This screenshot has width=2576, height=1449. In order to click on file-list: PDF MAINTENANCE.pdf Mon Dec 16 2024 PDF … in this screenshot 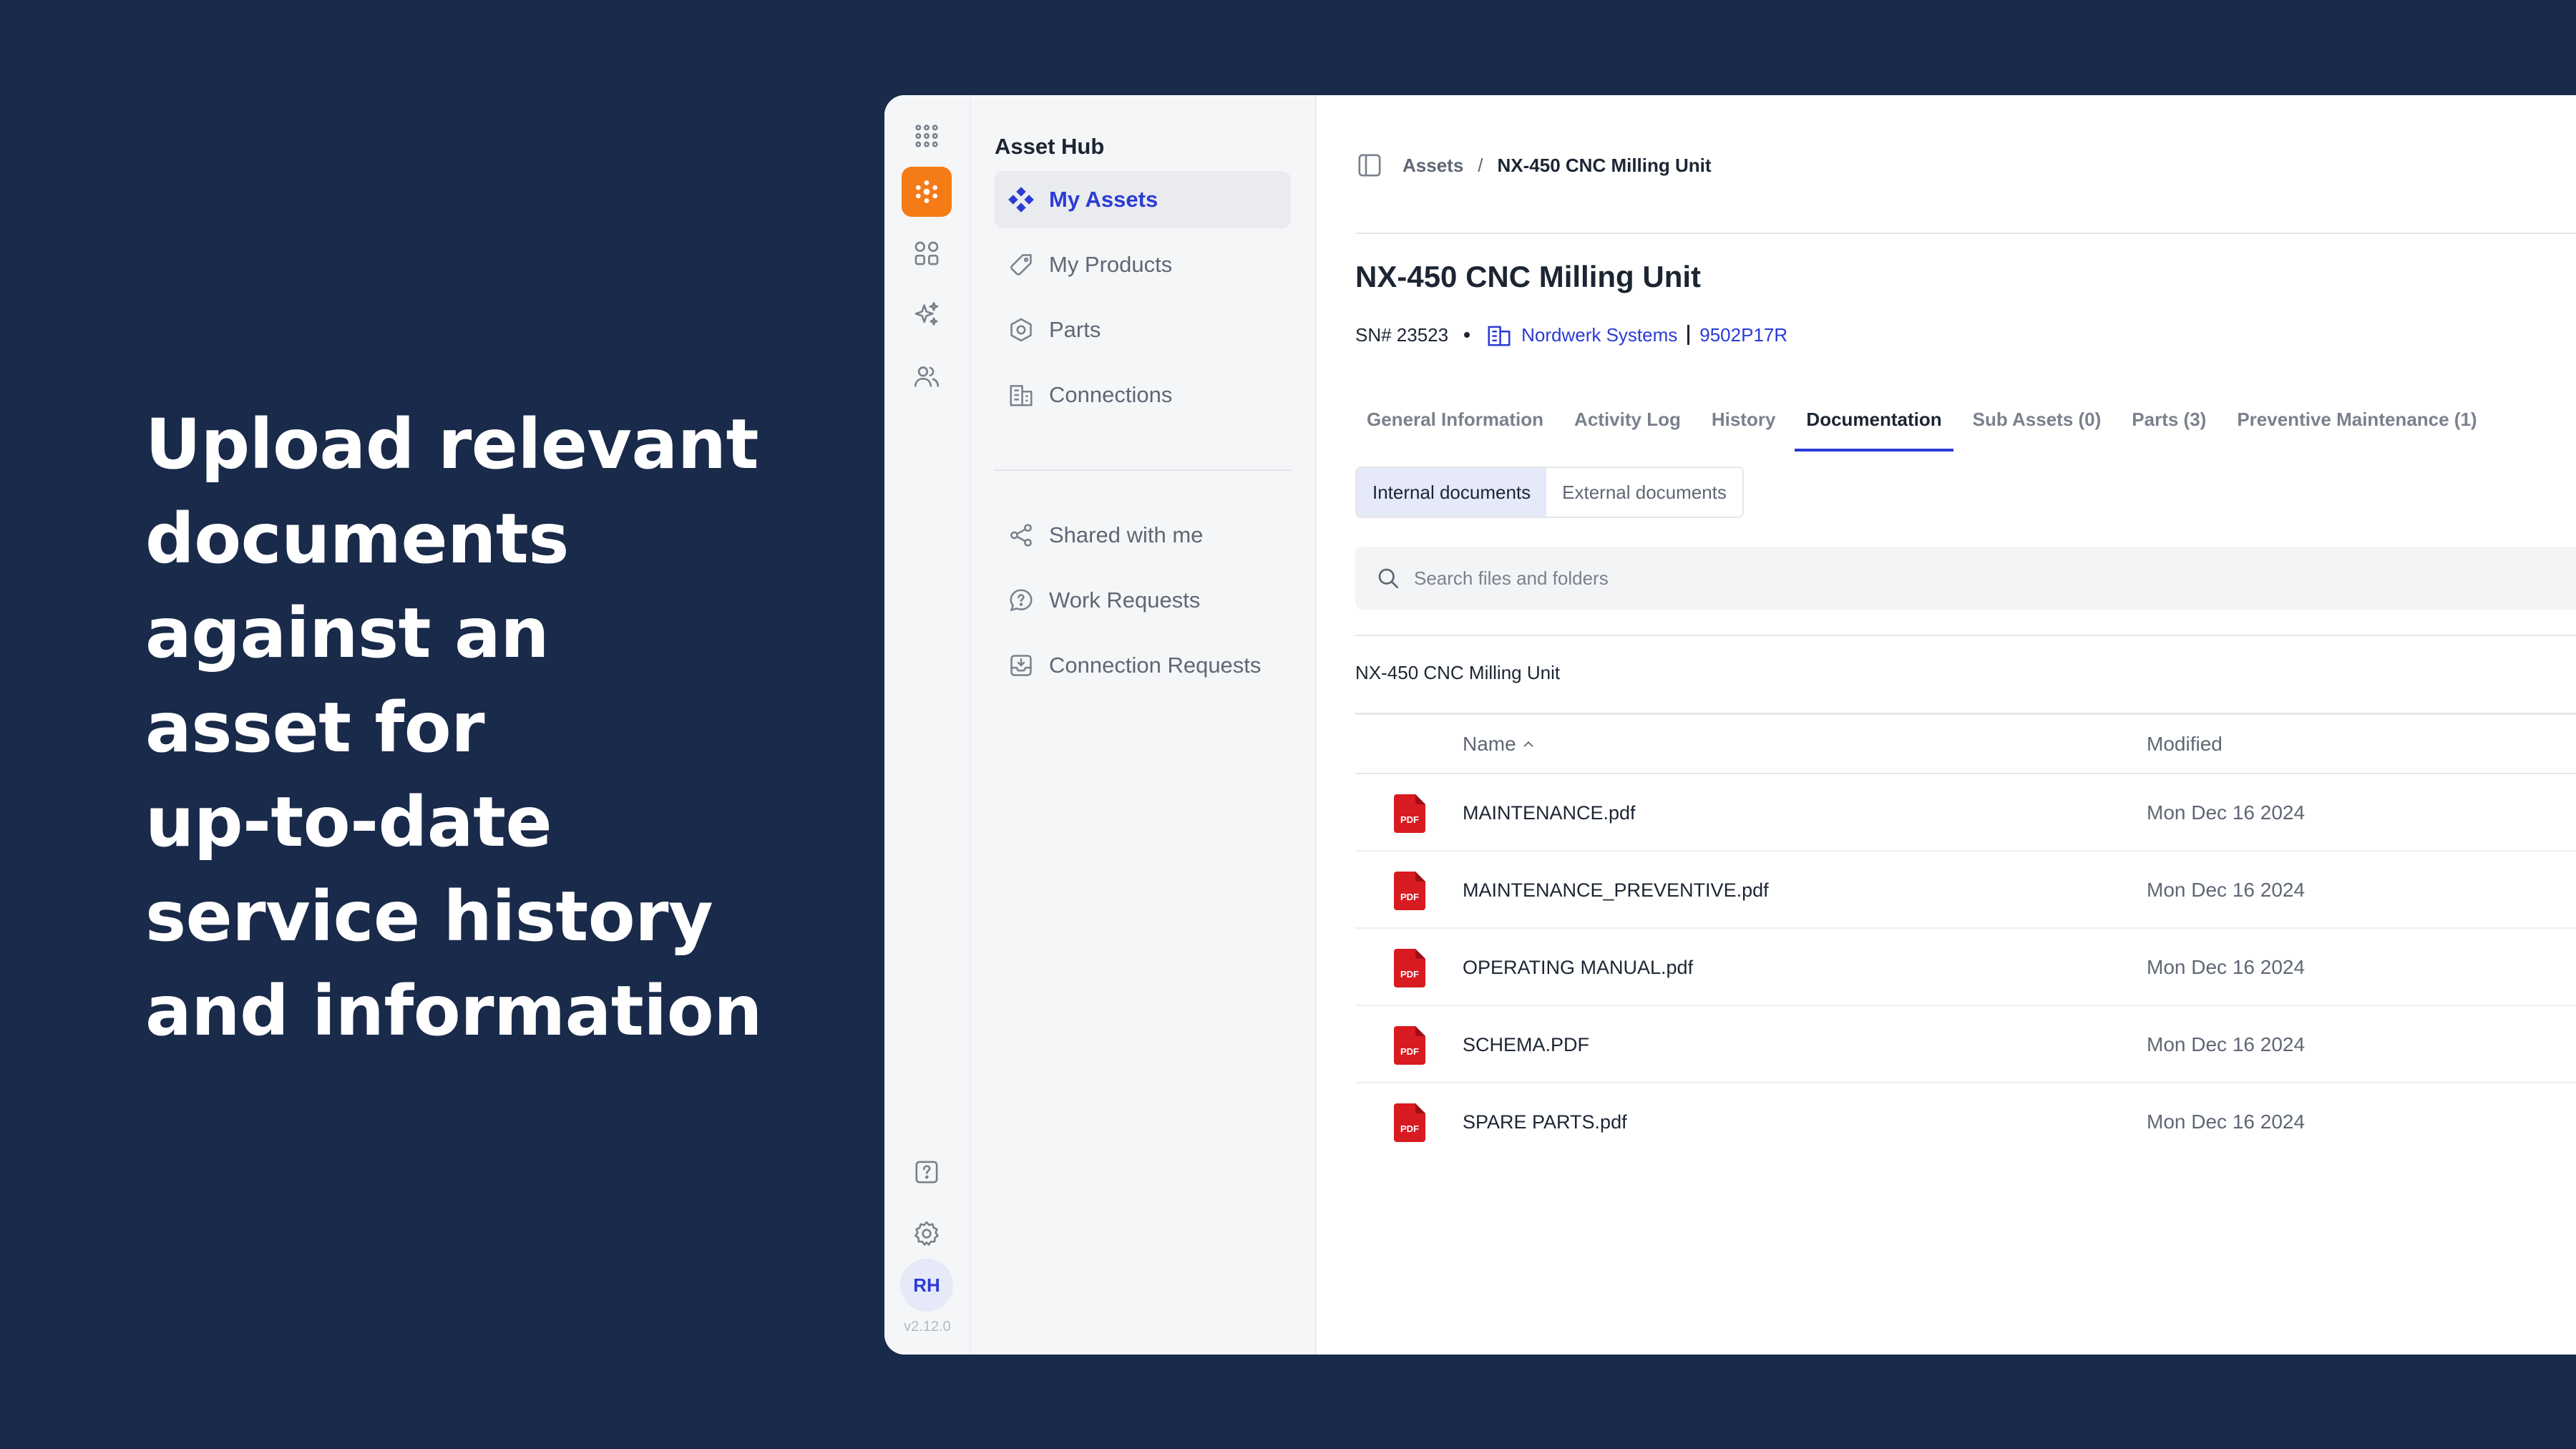, I will do `click(1965, 967)`.